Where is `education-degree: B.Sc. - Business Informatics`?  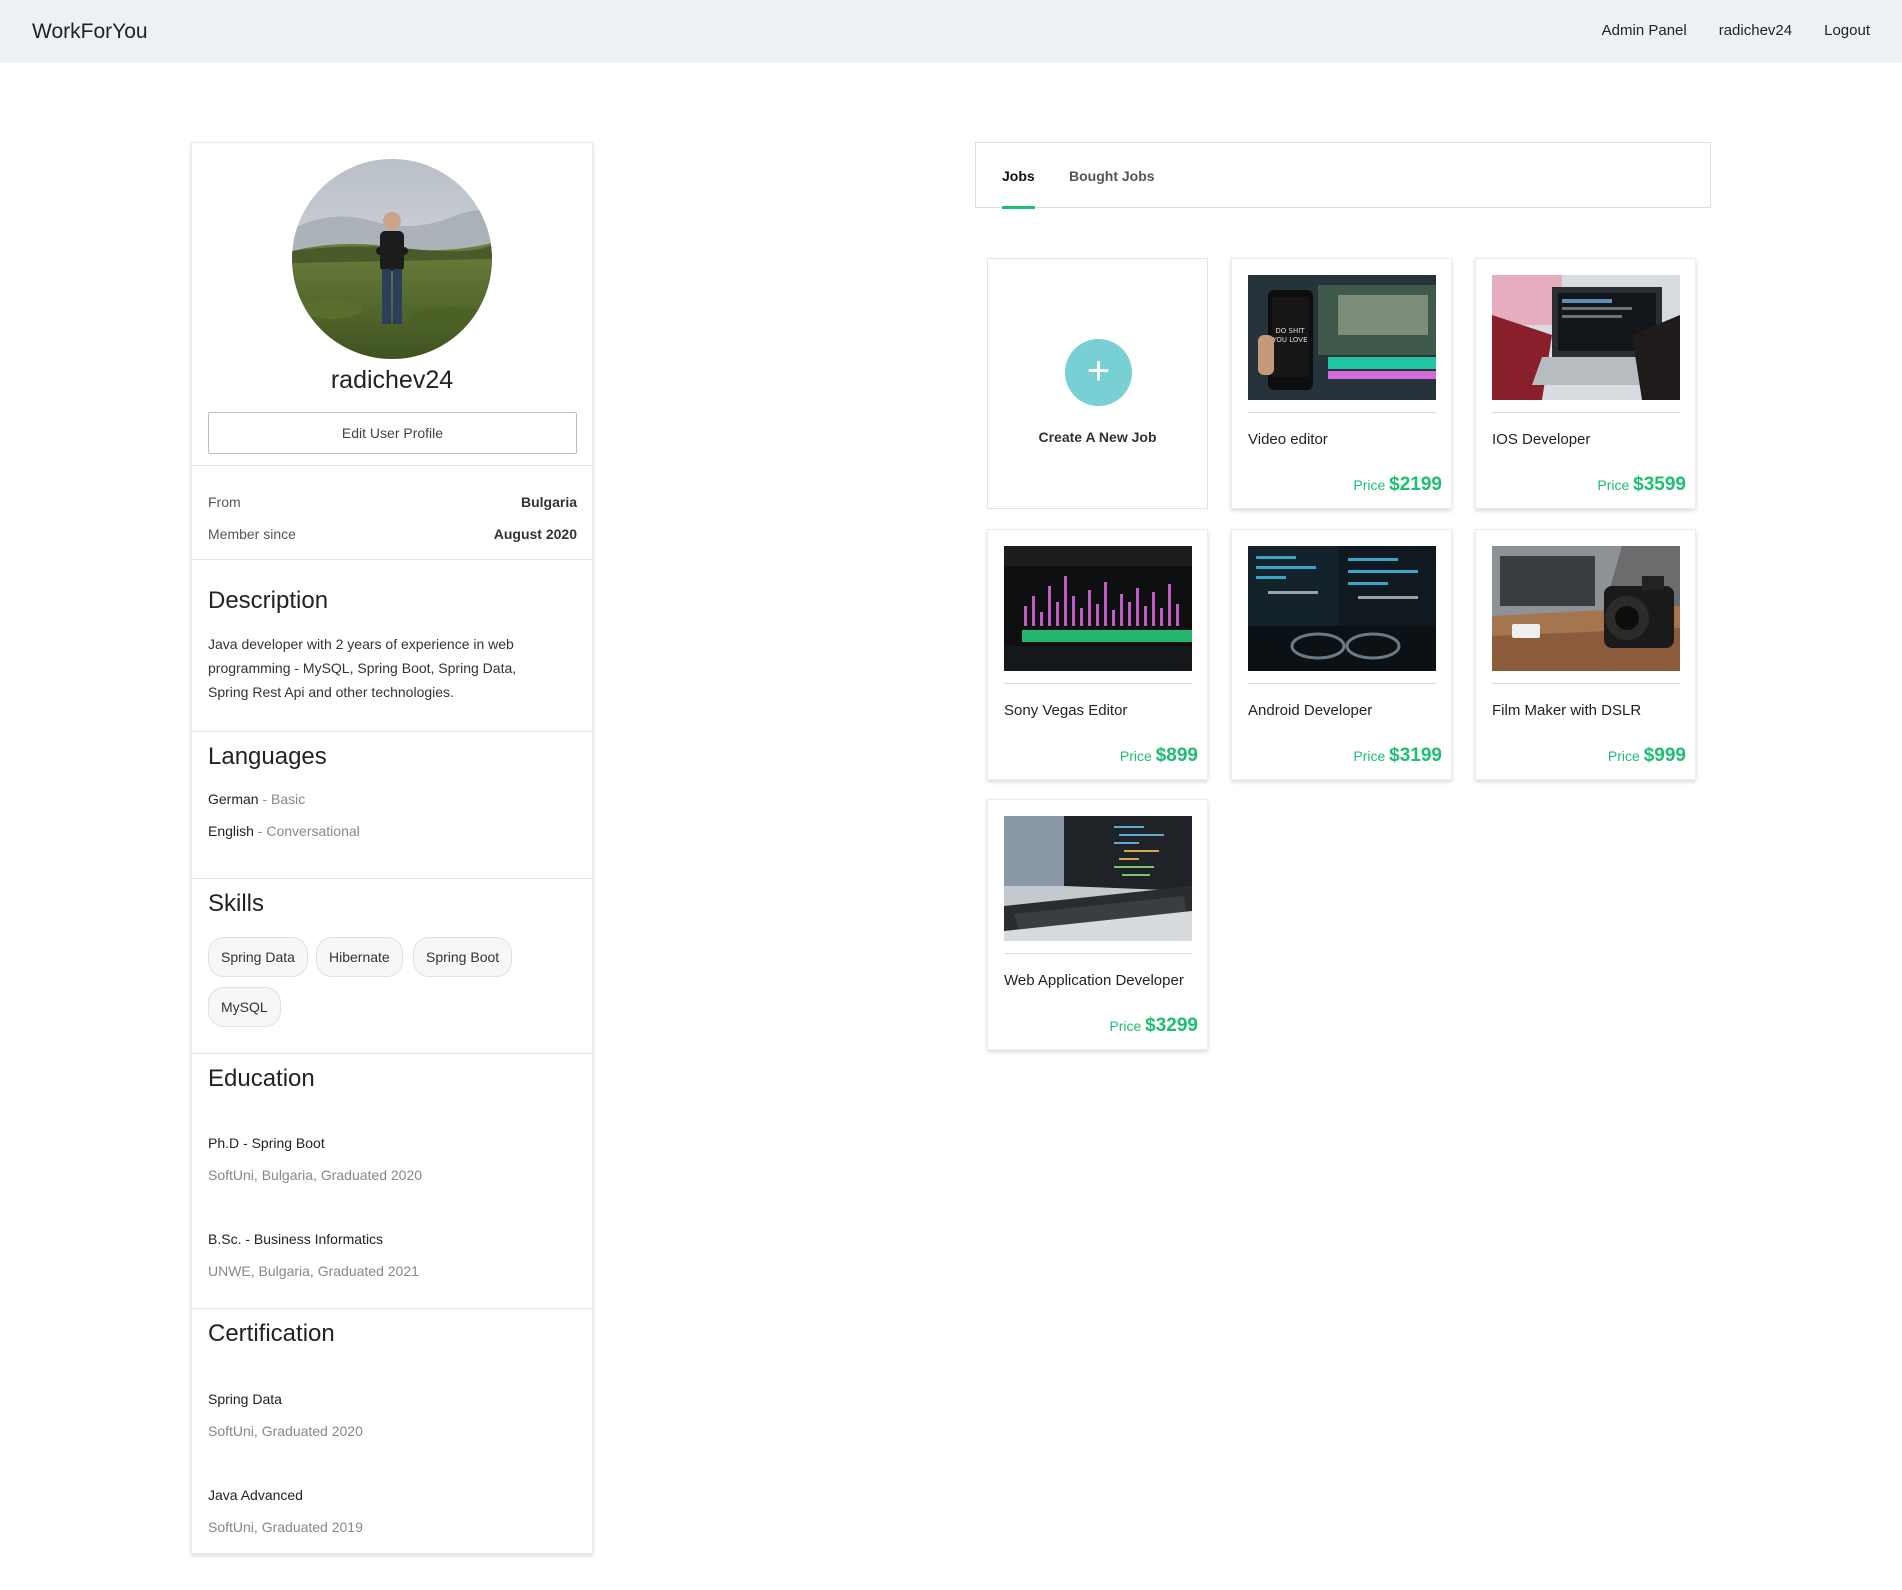
education-degree: B.Sc. - Business Informatics is located at coordinates (296, 1239).